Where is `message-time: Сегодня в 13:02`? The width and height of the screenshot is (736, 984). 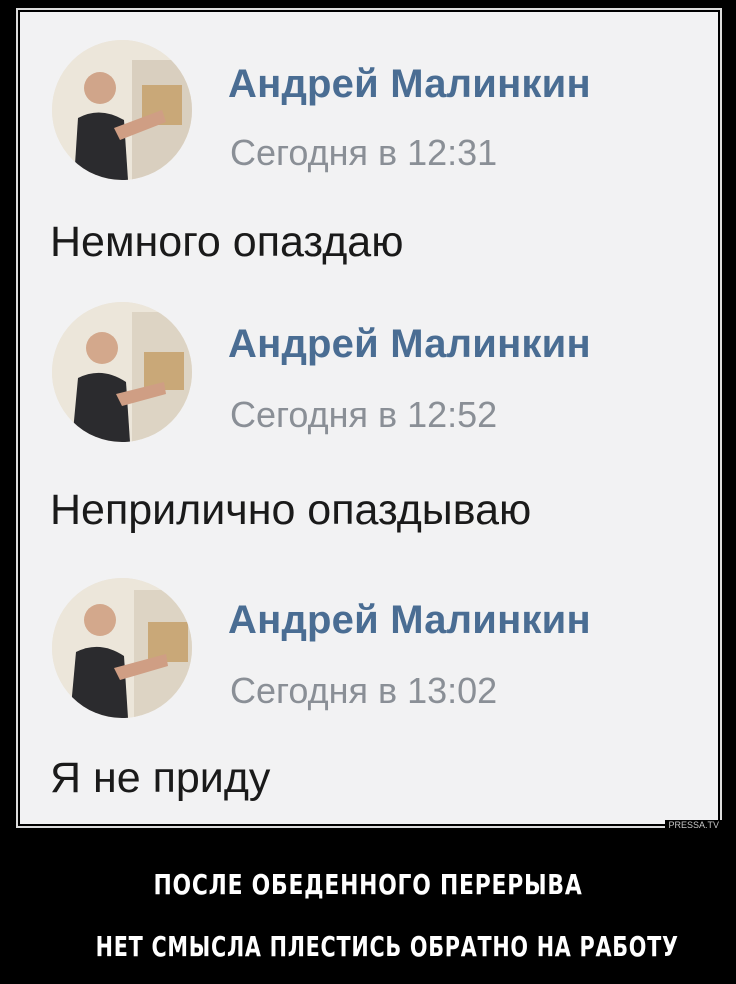
message-time: Сегодня в 13:02 is located at coordinates (364, 690).